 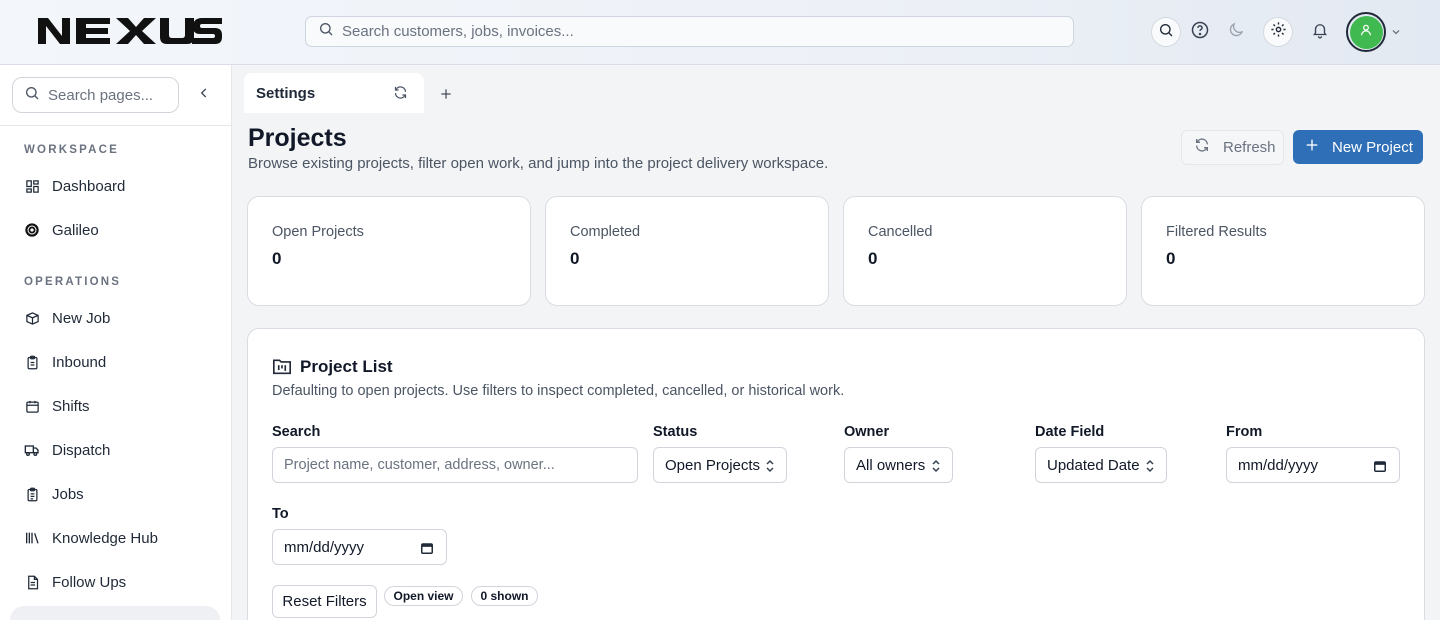 I want to click on to-filter-label: To, so click(x=280, y=514).